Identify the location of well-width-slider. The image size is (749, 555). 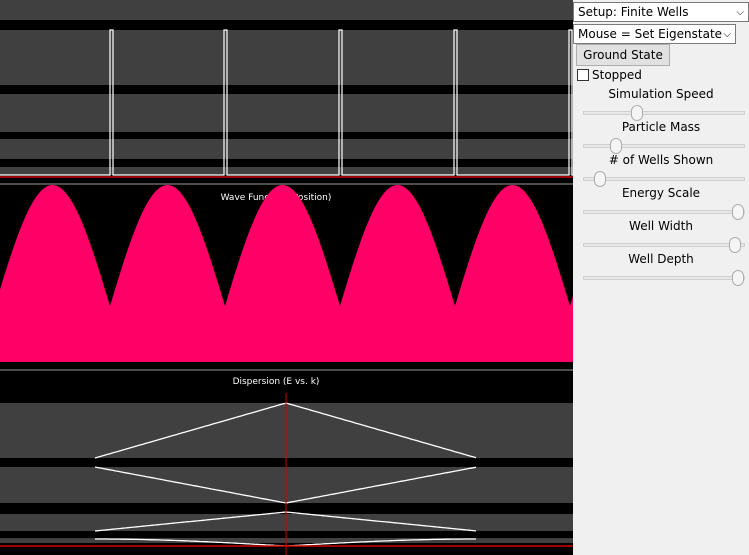
(664, 245).